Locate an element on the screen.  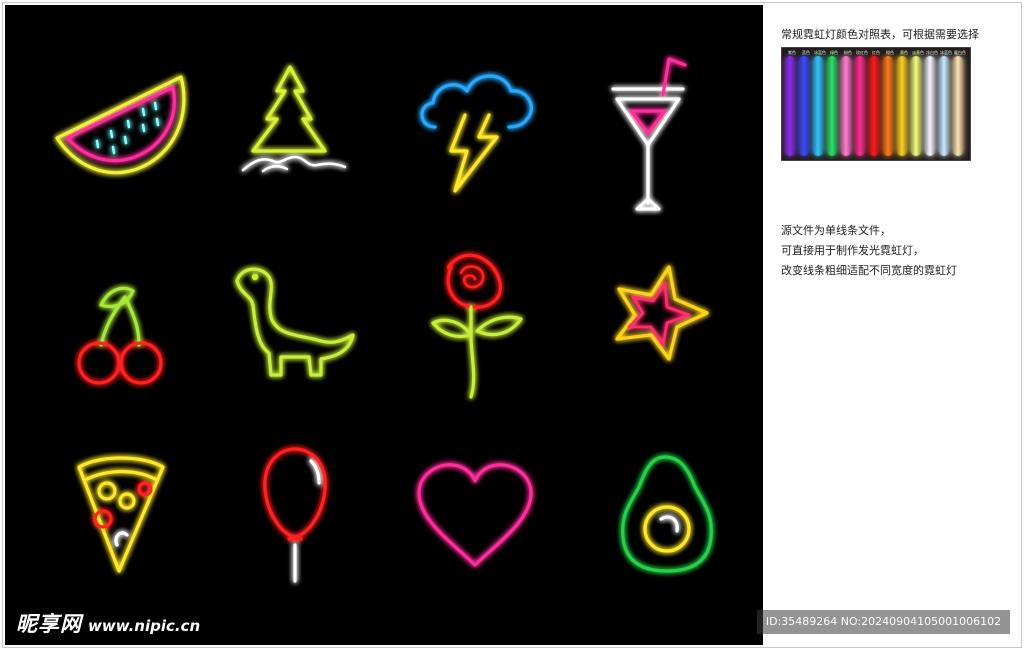
palette-tubes is located at coordinates (876, 106).